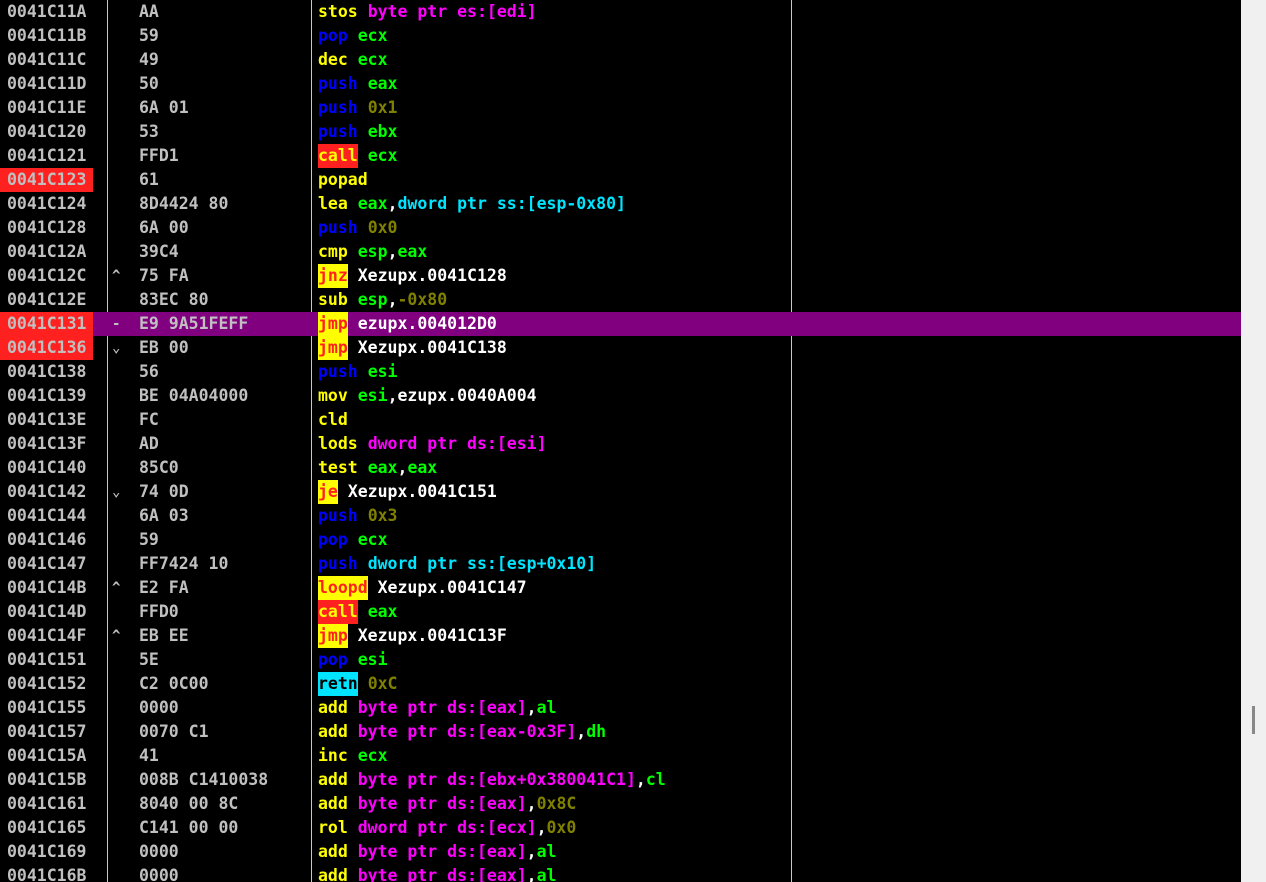 Image resolution: width=1266 pixels, height=882 pixels. Describe the element at coordinates (46, 156) in the screenshot. I see `address-cell: 0041C121` at that location.